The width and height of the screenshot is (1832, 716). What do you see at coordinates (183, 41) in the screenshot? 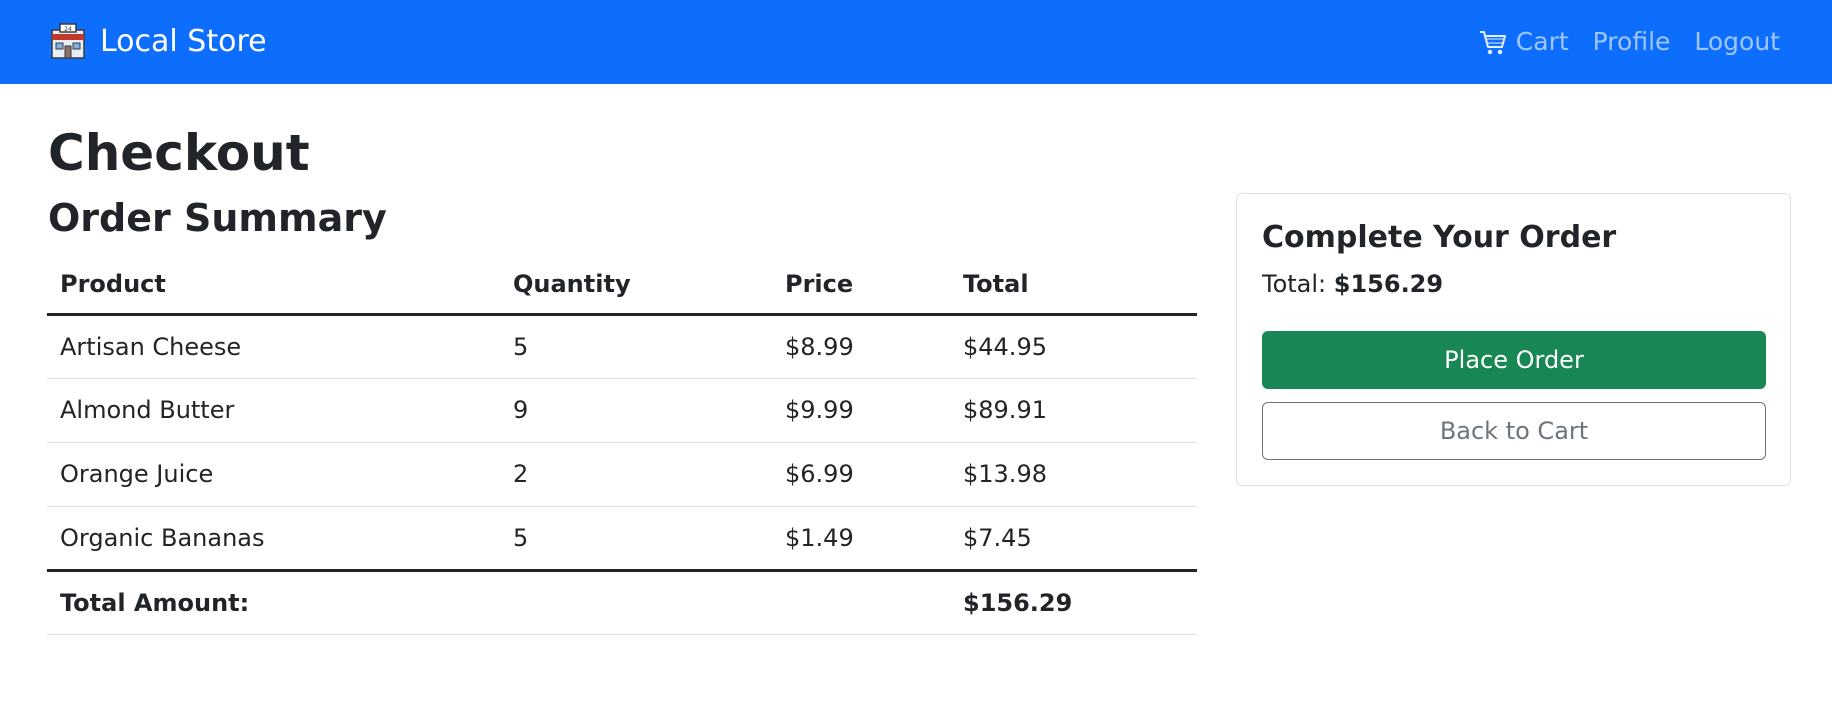
I see `brand-name: Local Store` at bounding box center [183, 41].